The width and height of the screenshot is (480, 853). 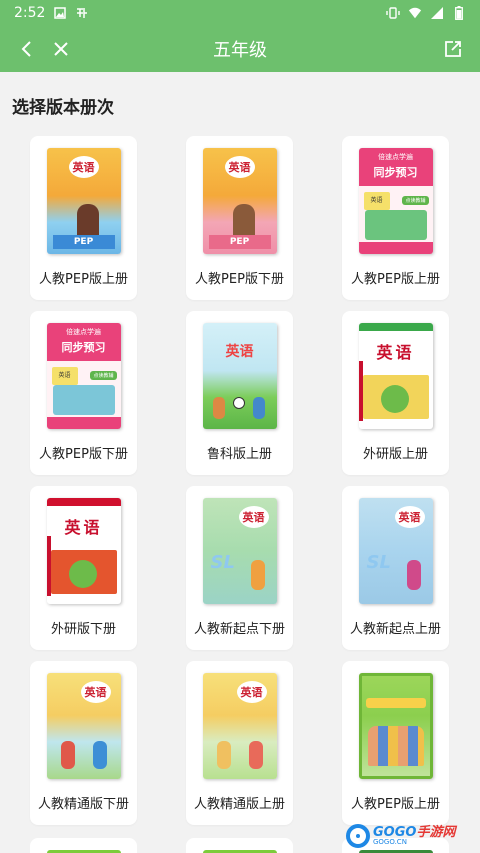 What do you see at coordinates (239, 804) in the screenshot?
I see `book-label: 人教精通版上册` at bounding box center [239, 804].